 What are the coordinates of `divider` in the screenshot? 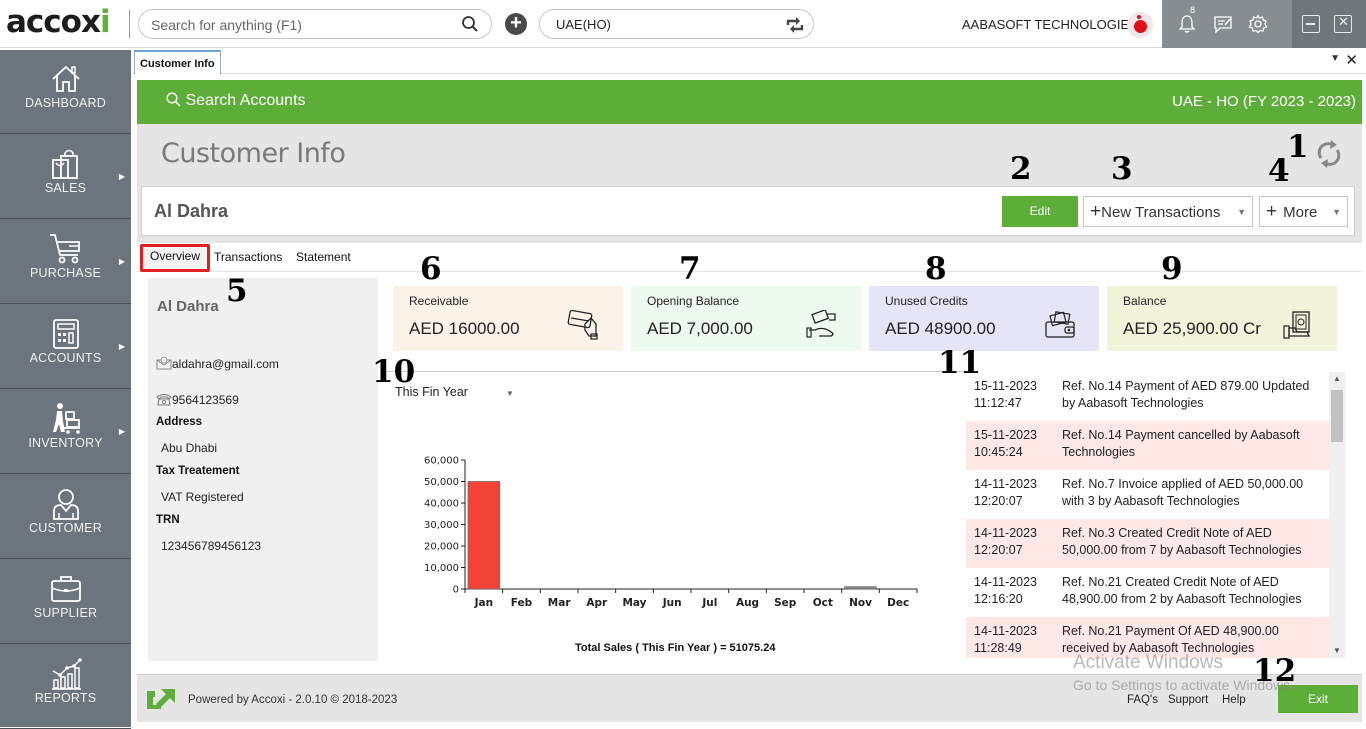 It's located at (129, 24).